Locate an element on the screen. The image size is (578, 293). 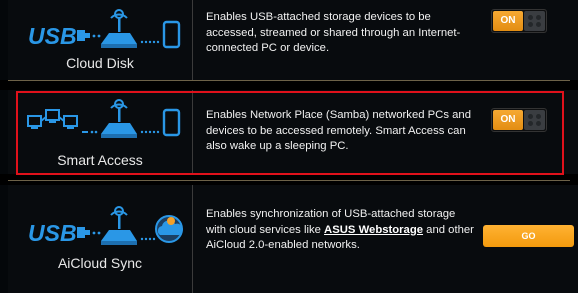
toggle-knob is located at coordinates (534, 21).